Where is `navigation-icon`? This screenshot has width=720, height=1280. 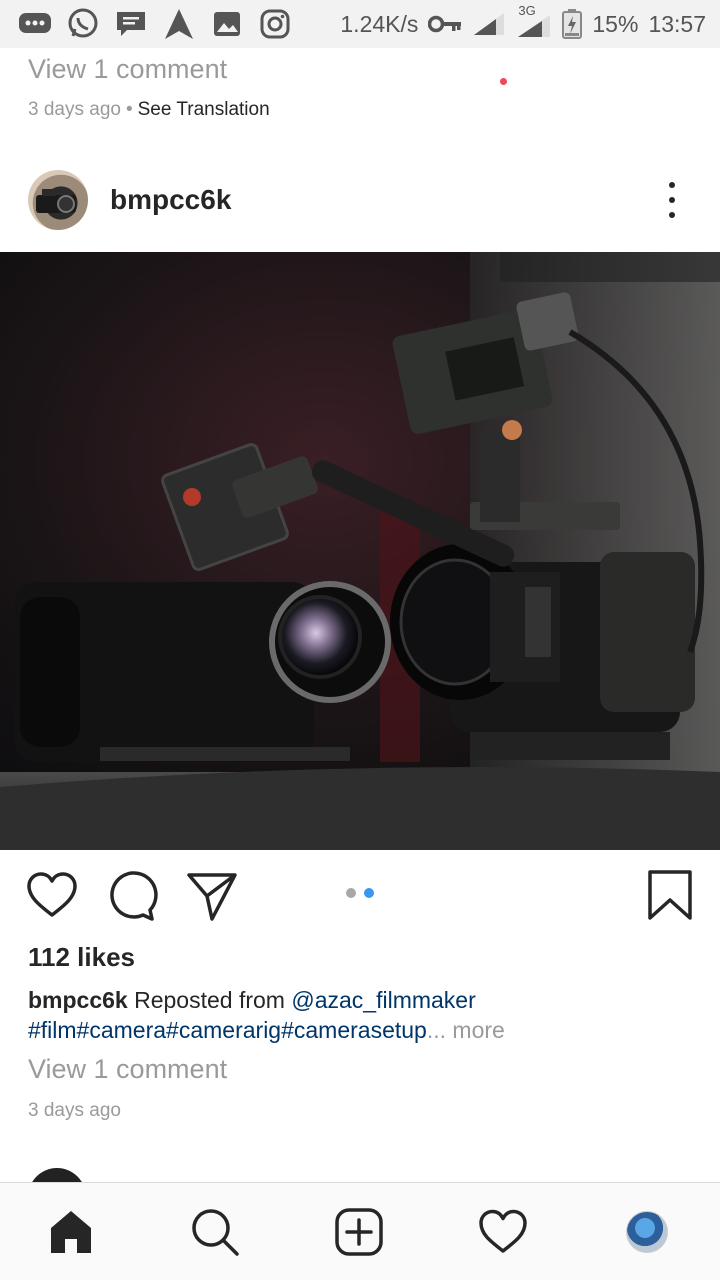
navigation-icon is located at coordinates (179, 24).